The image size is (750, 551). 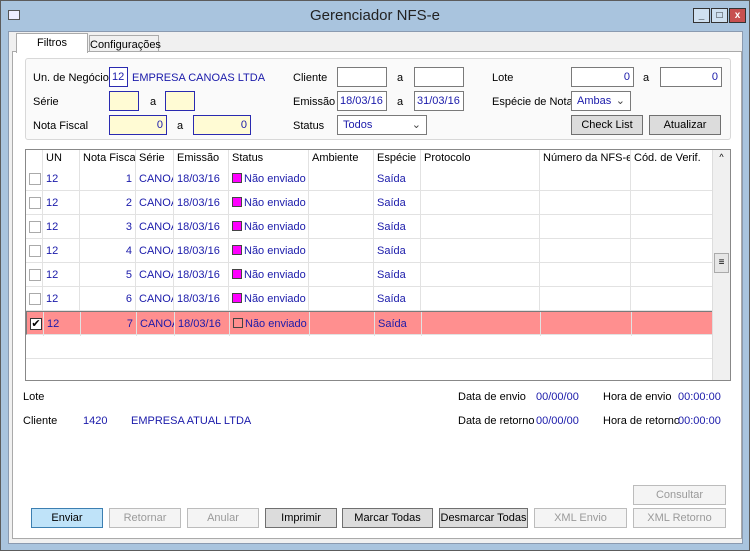 What do you see at coordinates (36, 324) in the screenshot?
I see `row-checkbox: ✔` at bounding box center [36, 324].